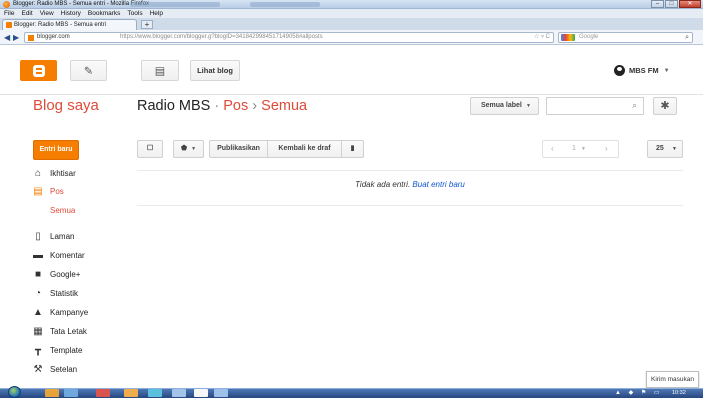 The image size is (703, 398). What do you see at coordinates (574, 149) in the screenshot?
I see `page-number: 1` at bounding box center [574, 149].